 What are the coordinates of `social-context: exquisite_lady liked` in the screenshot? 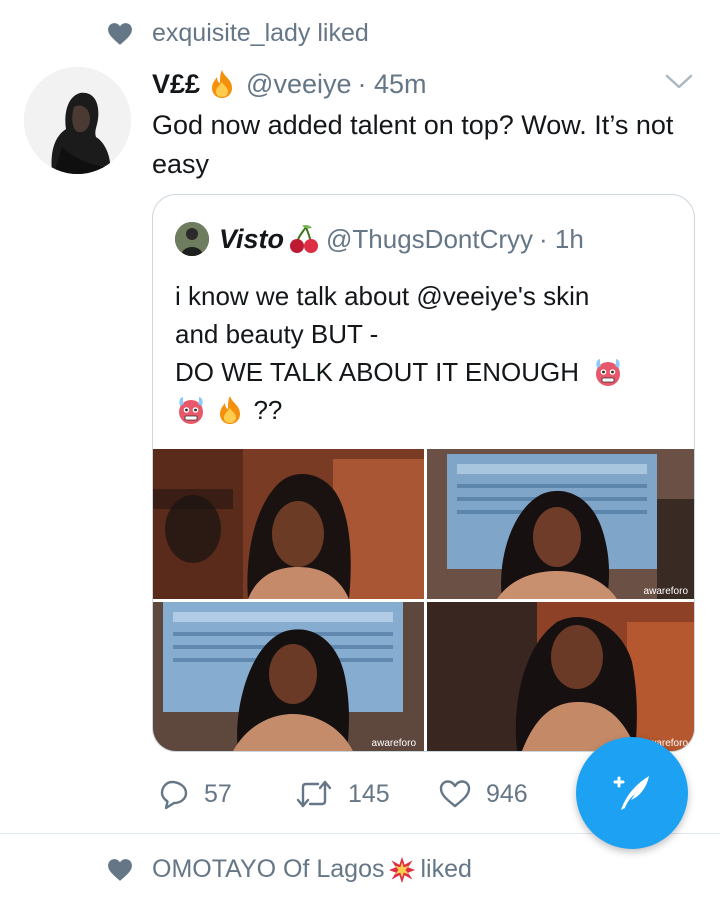 It's located at (360, 32).